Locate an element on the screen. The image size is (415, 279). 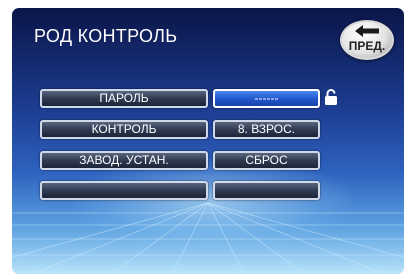
padlock-icon is located at coordinates (331, 97).